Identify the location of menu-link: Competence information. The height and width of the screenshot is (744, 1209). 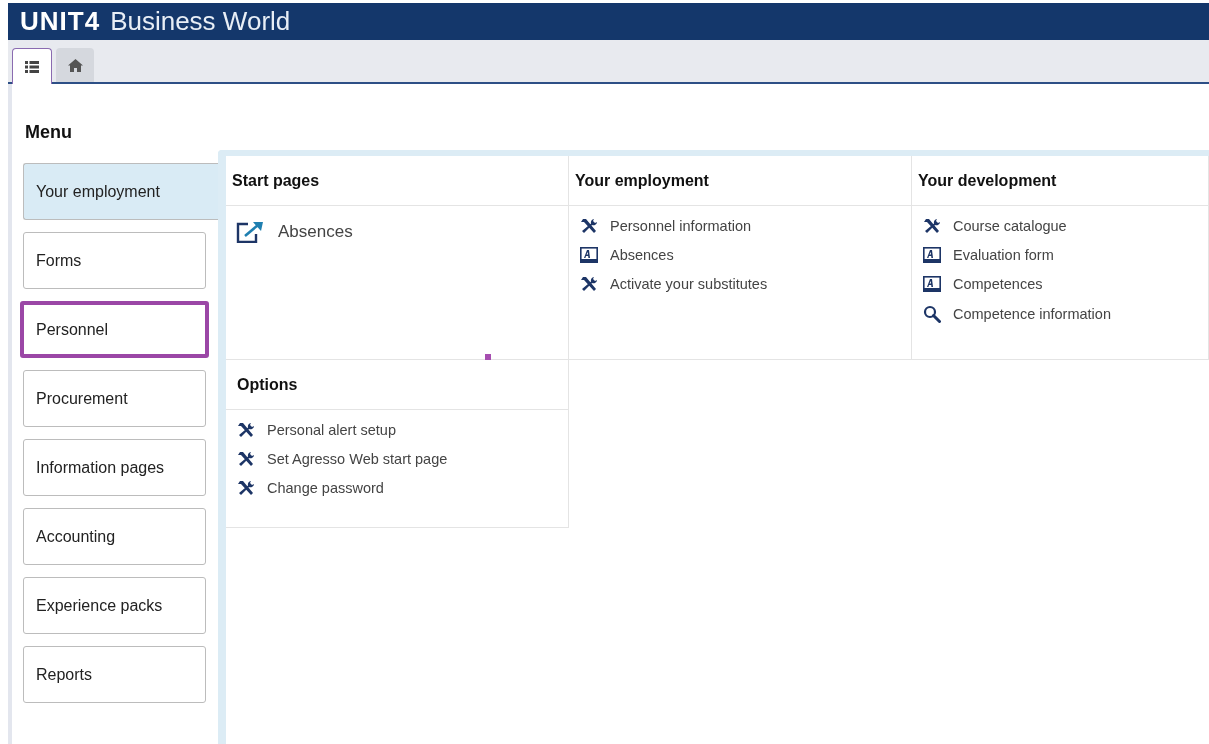
(1060, 314).